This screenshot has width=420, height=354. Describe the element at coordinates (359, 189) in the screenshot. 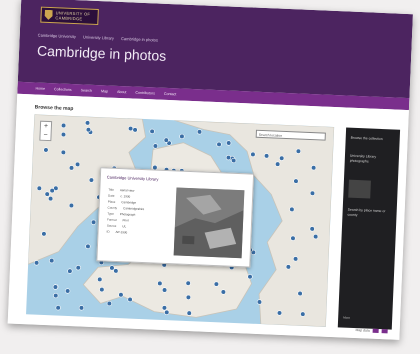

I see `sidebar-thumbnail` at that location.